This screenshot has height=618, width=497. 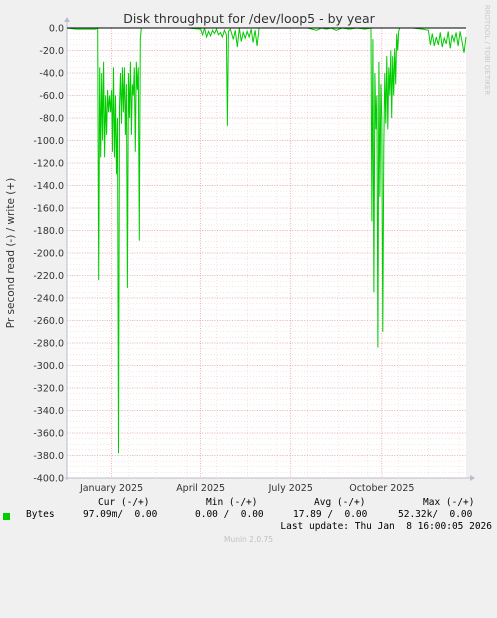 I want to click on y-tick-label: -220.0, so click(x=48, y=276).